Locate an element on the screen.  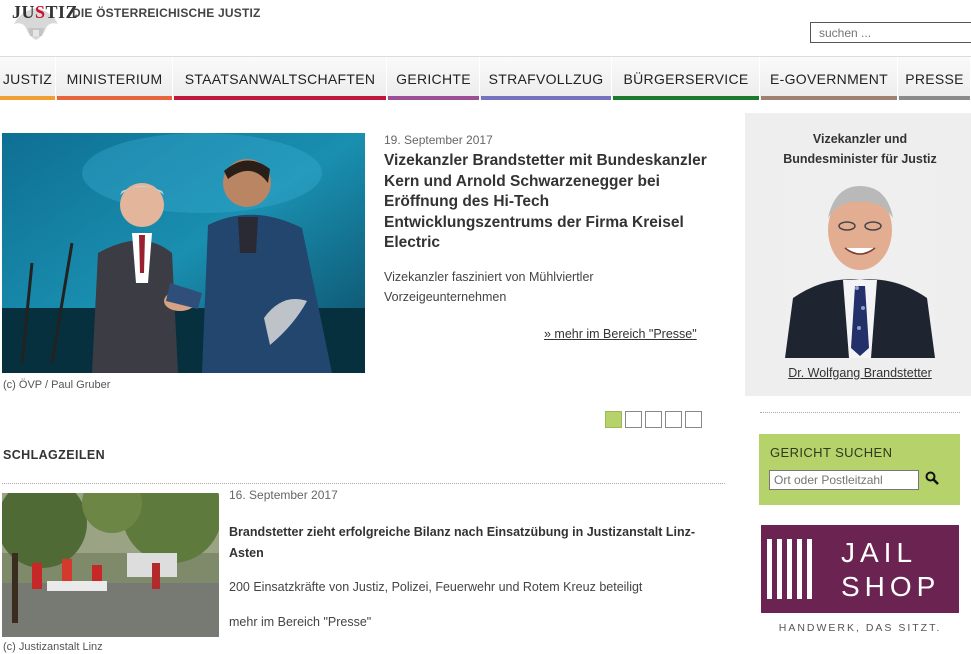
headlines-heading: SCHLAGZEILEN is located at coordinates (54, 455).